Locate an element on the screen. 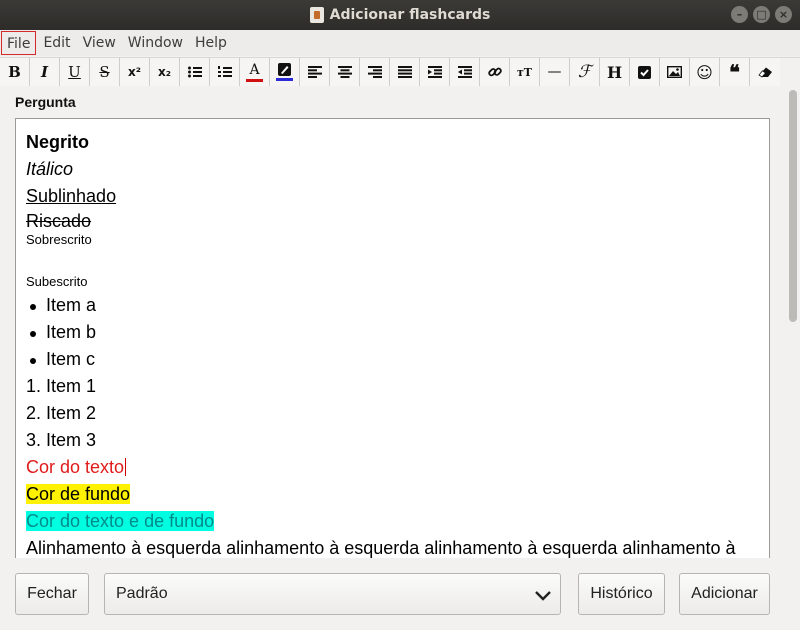 The image size is (800, 630). check-square-icon is located at coordinates (644, 72).